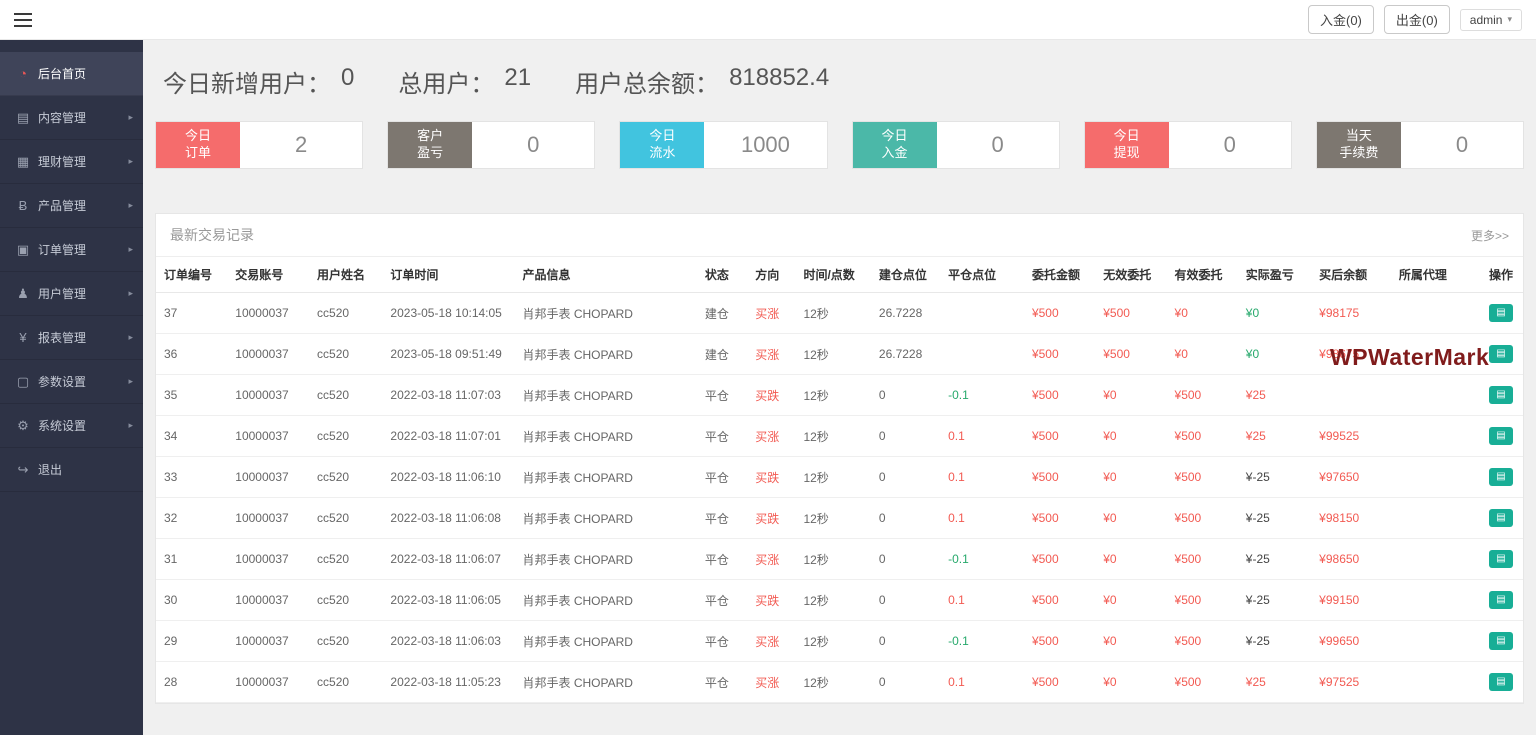  Describe the element at coordinates (62, 206) in the screenshot. I see `sidebar-item-label: 产品管理` at that location.